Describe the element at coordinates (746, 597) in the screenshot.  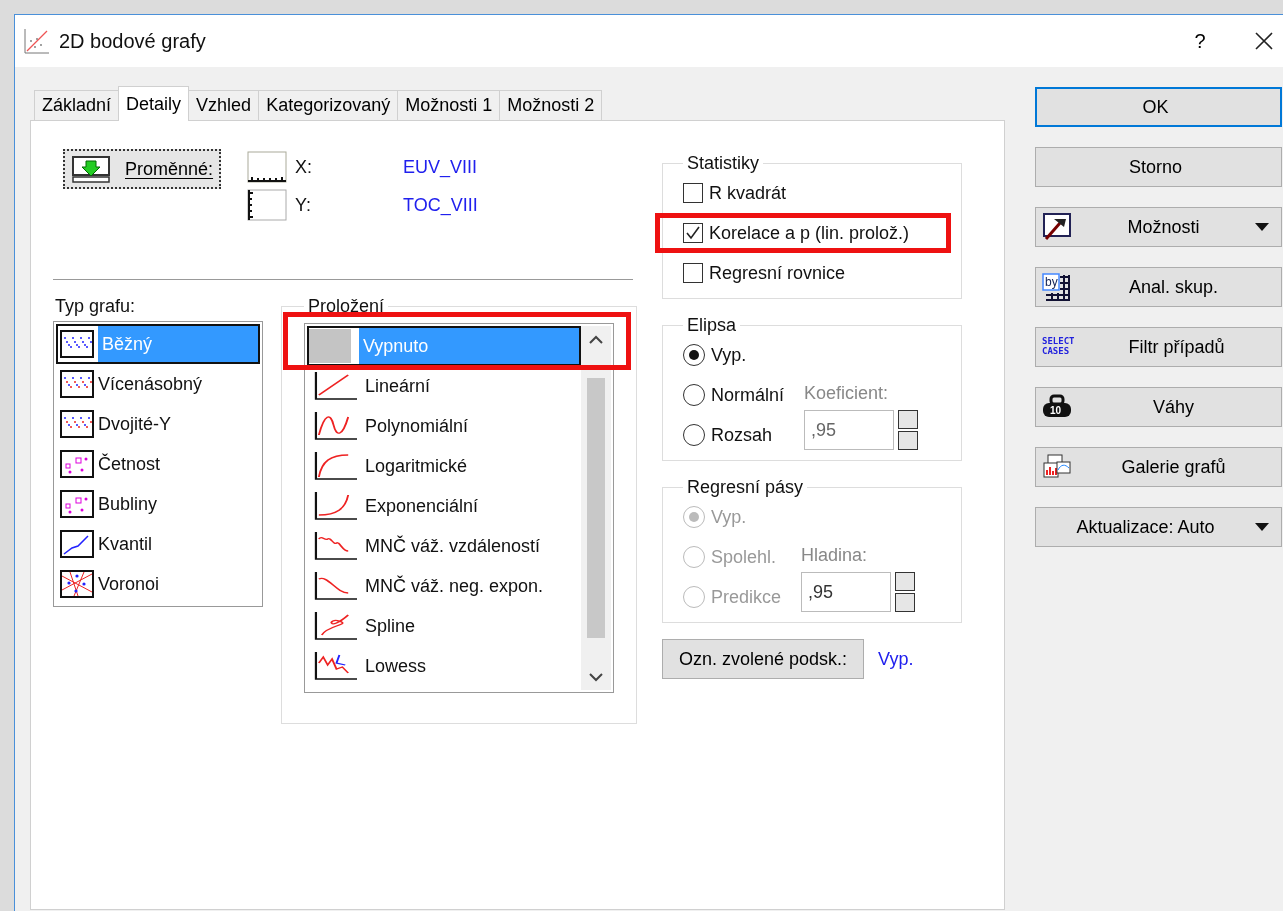
I see `radio-label: Predikce` at that location.